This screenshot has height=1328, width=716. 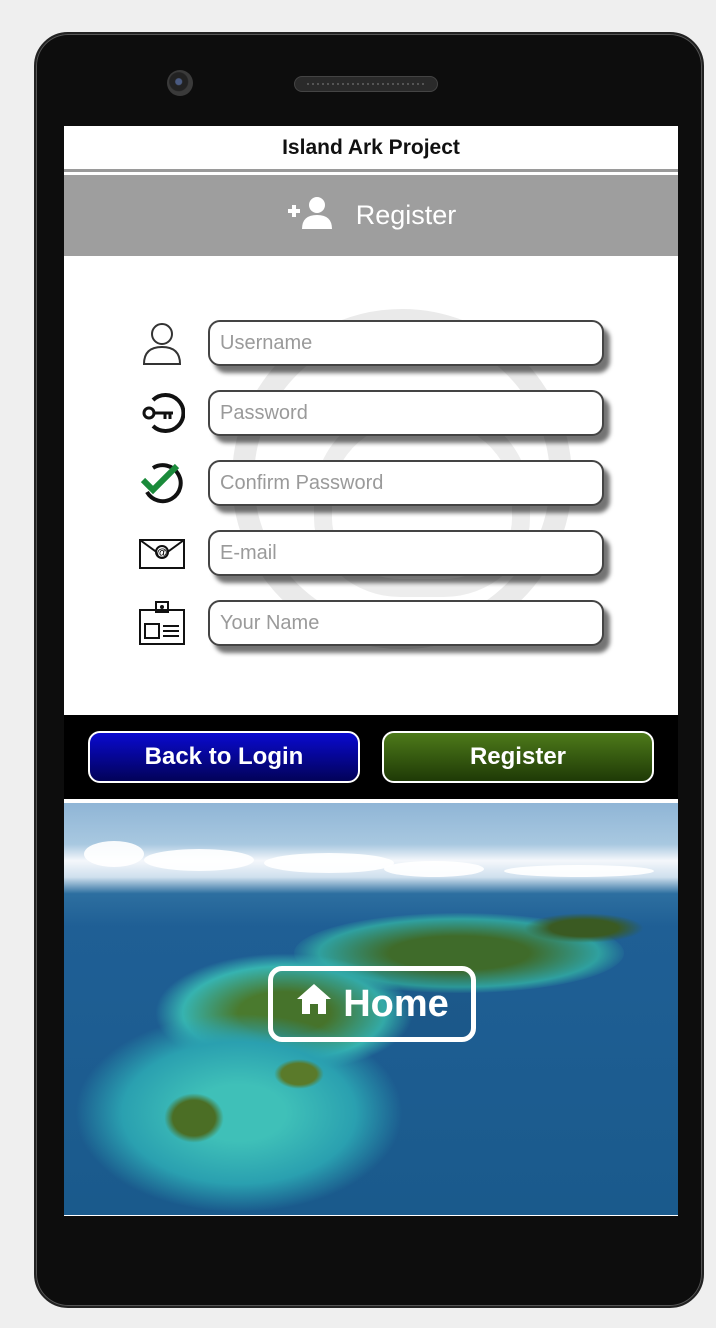 I want to click on email-row: @, so click(x=371, y=553).